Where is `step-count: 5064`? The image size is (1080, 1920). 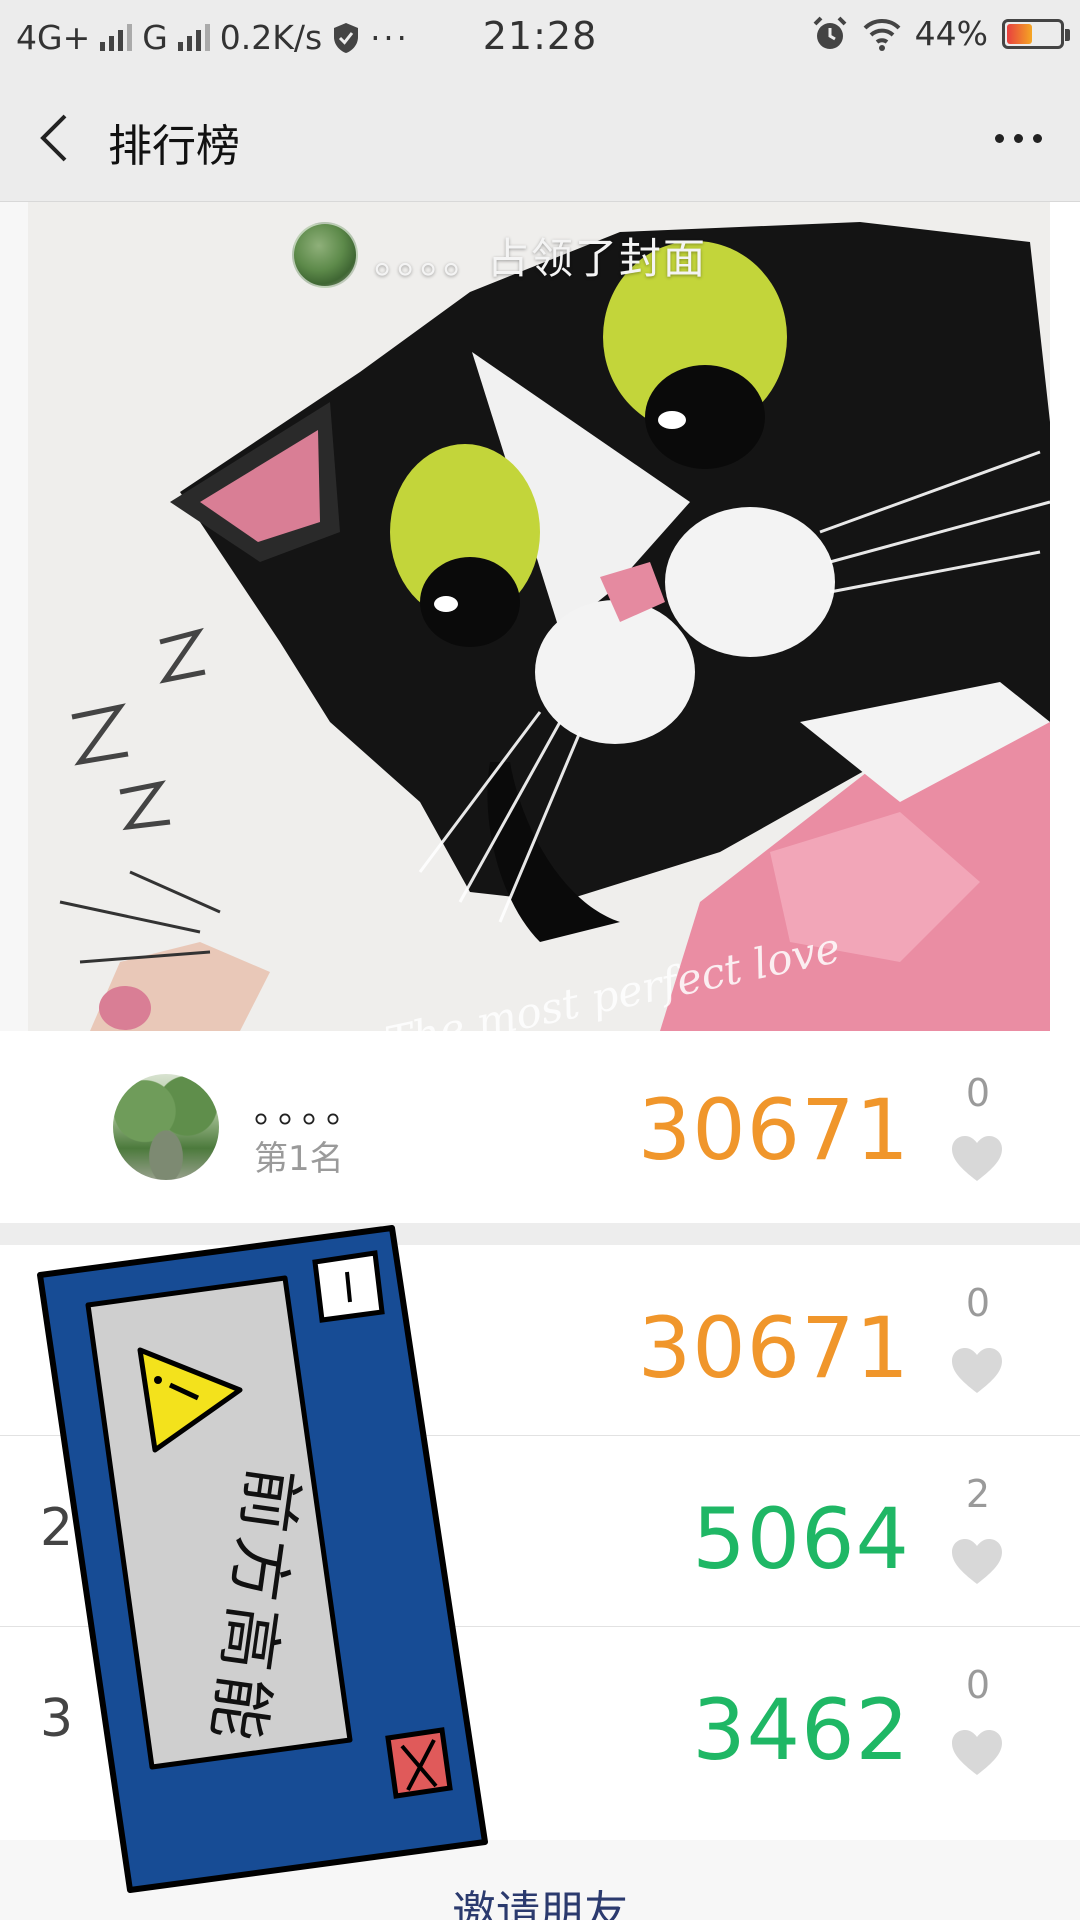
step-count: 5064 is located at coordinates (801, 1539).